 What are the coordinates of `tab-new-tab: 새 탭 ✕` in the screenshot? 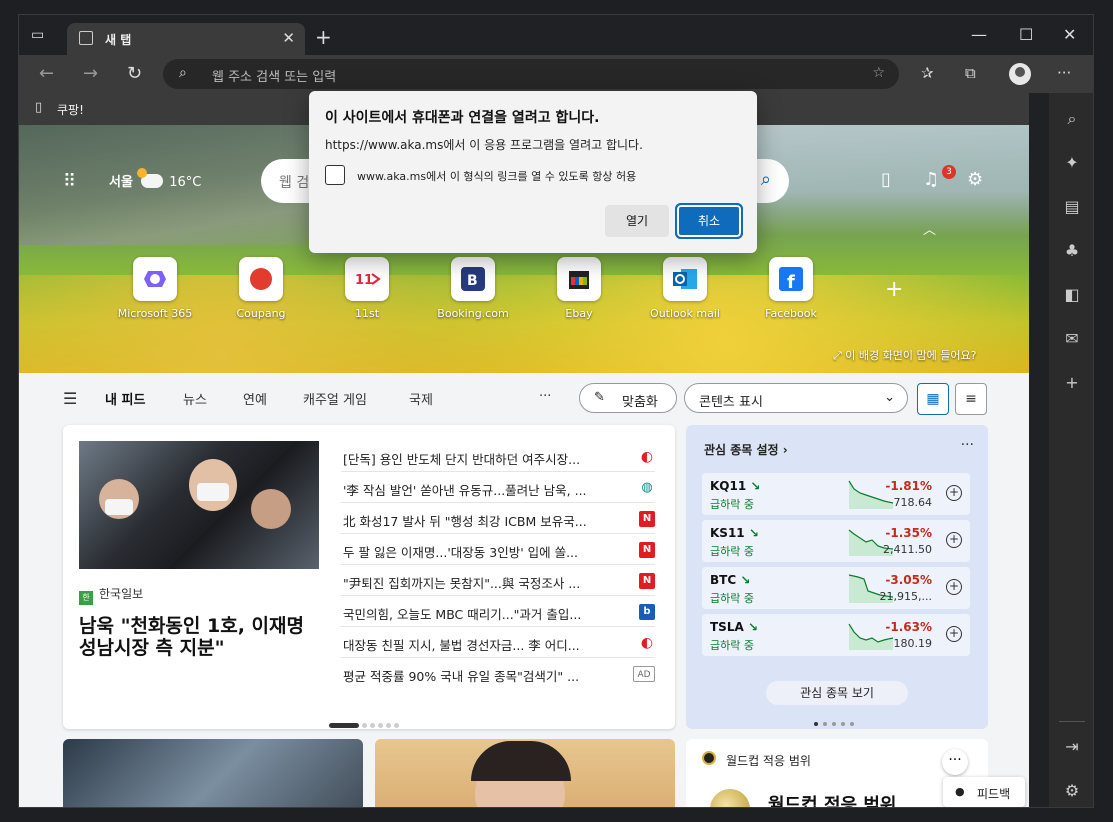 It's located at (186, 39).